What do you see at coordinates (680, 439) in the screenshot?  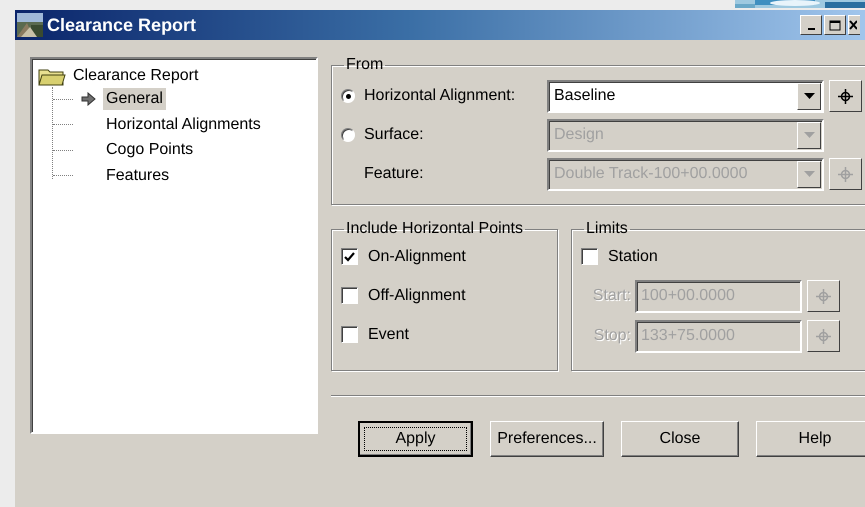 I see `dialog-button: Close` at bounding box center [680, 439].